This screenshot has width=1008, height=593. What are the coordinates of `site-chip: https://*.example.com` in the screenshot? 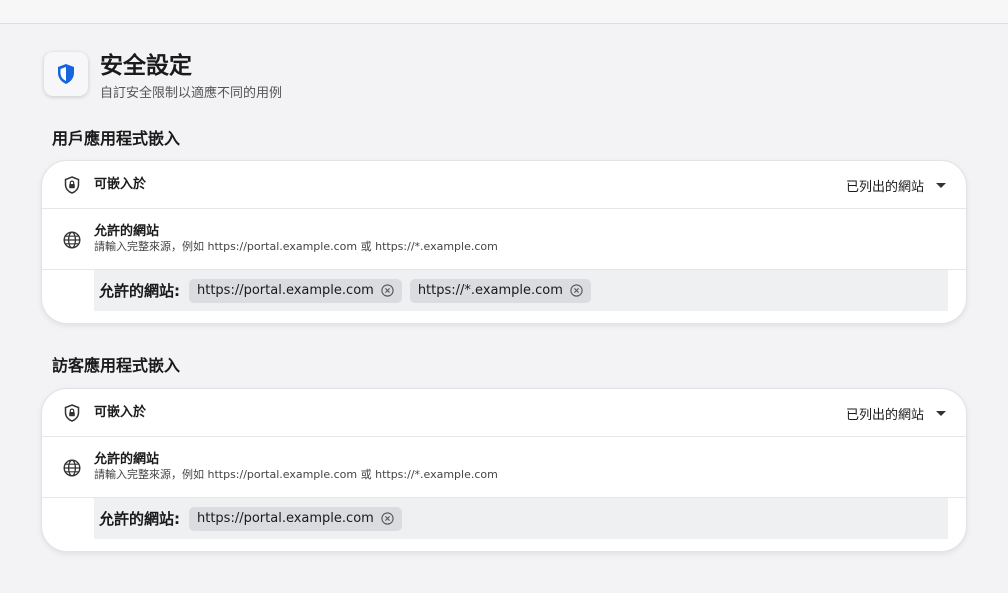 It's located at (500, 290).